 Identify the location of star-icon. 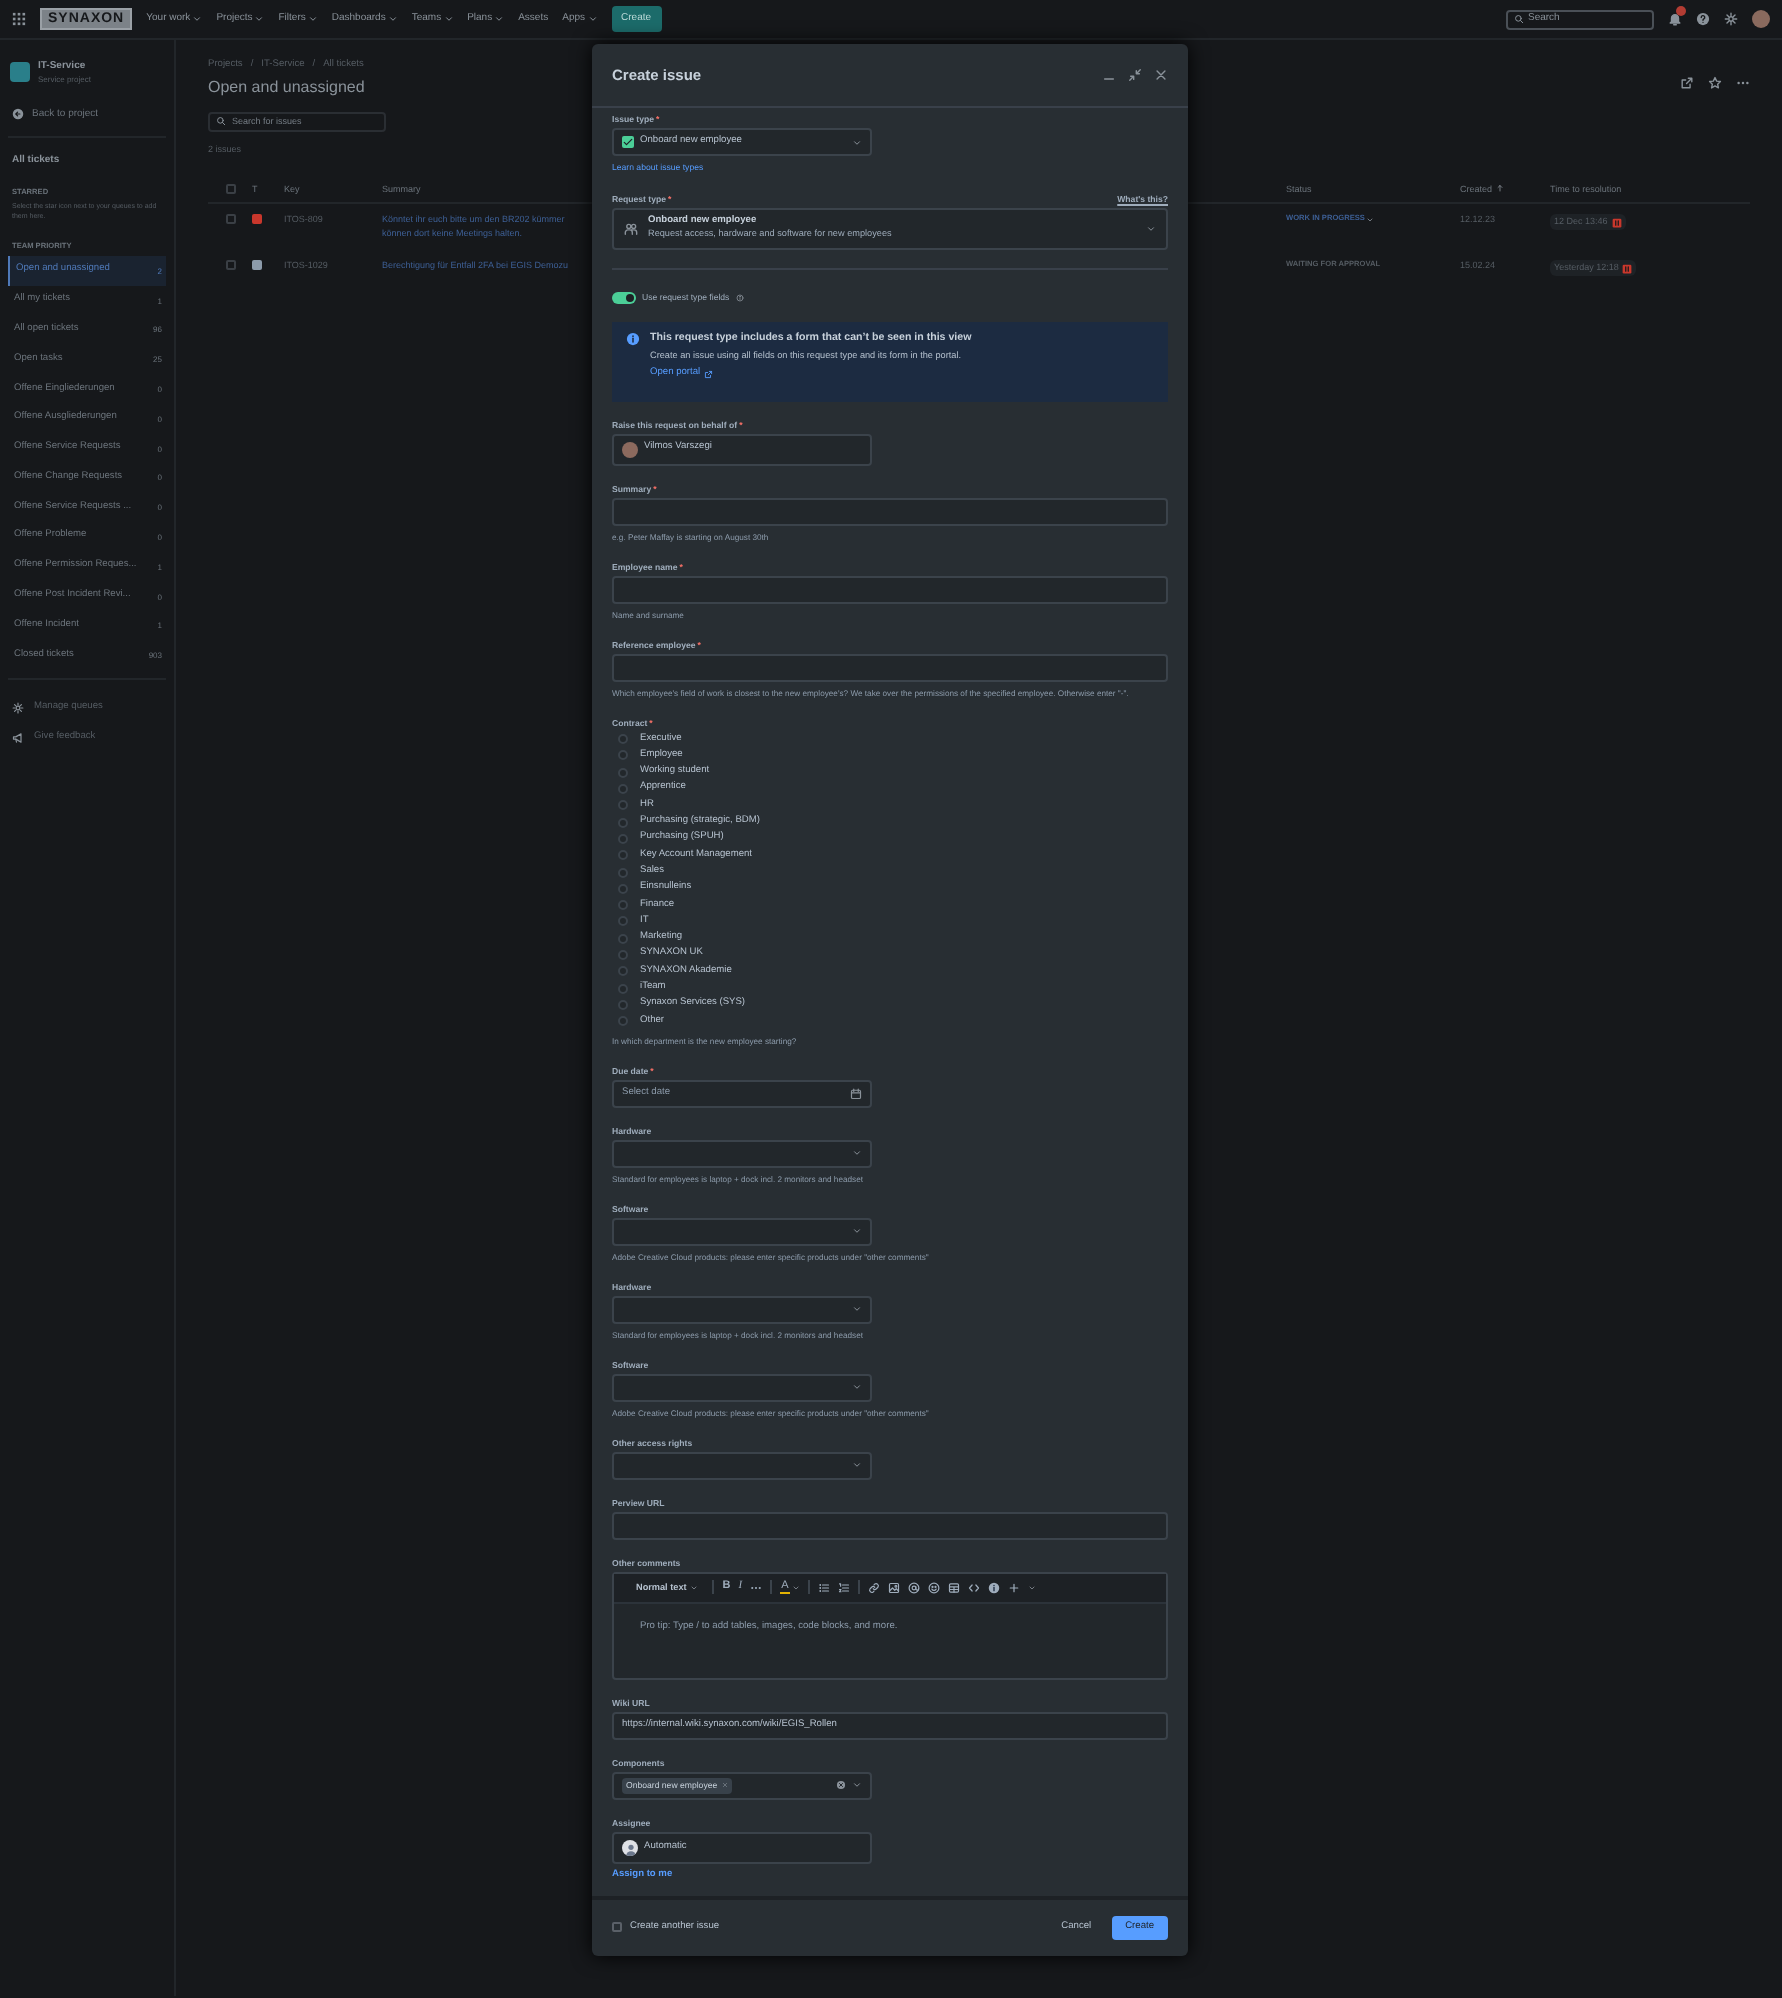
(1715, 83).